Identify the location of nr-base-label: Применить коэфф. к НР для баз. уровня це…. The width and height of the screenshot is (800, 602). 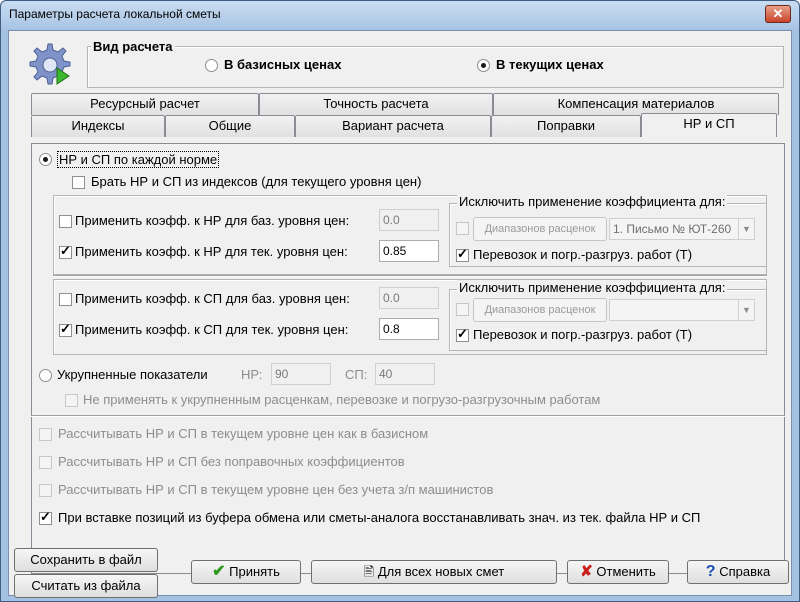
(212, 220).